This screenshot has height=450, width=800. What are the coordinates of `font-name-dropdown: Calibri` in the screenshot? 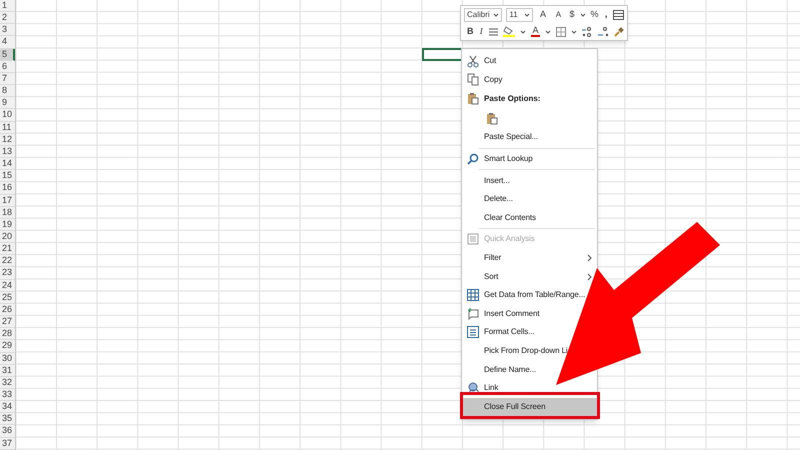 It's located at (483, 15).